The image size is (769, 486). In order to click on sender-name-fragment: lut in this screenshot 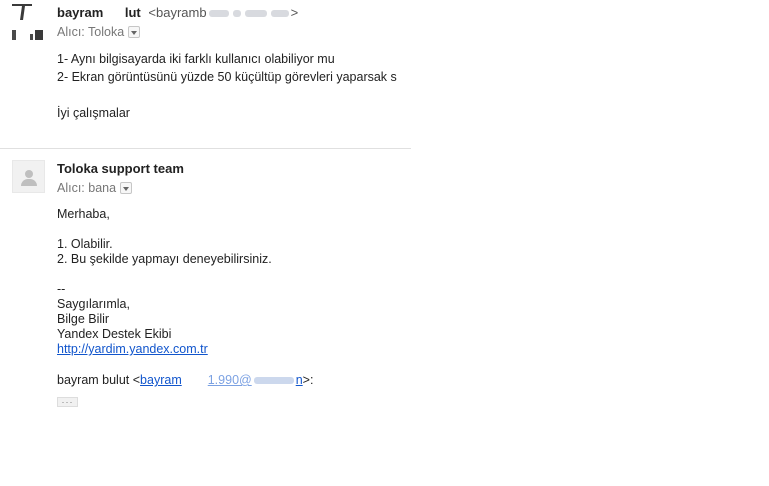, I will do `click(132, 12)`.